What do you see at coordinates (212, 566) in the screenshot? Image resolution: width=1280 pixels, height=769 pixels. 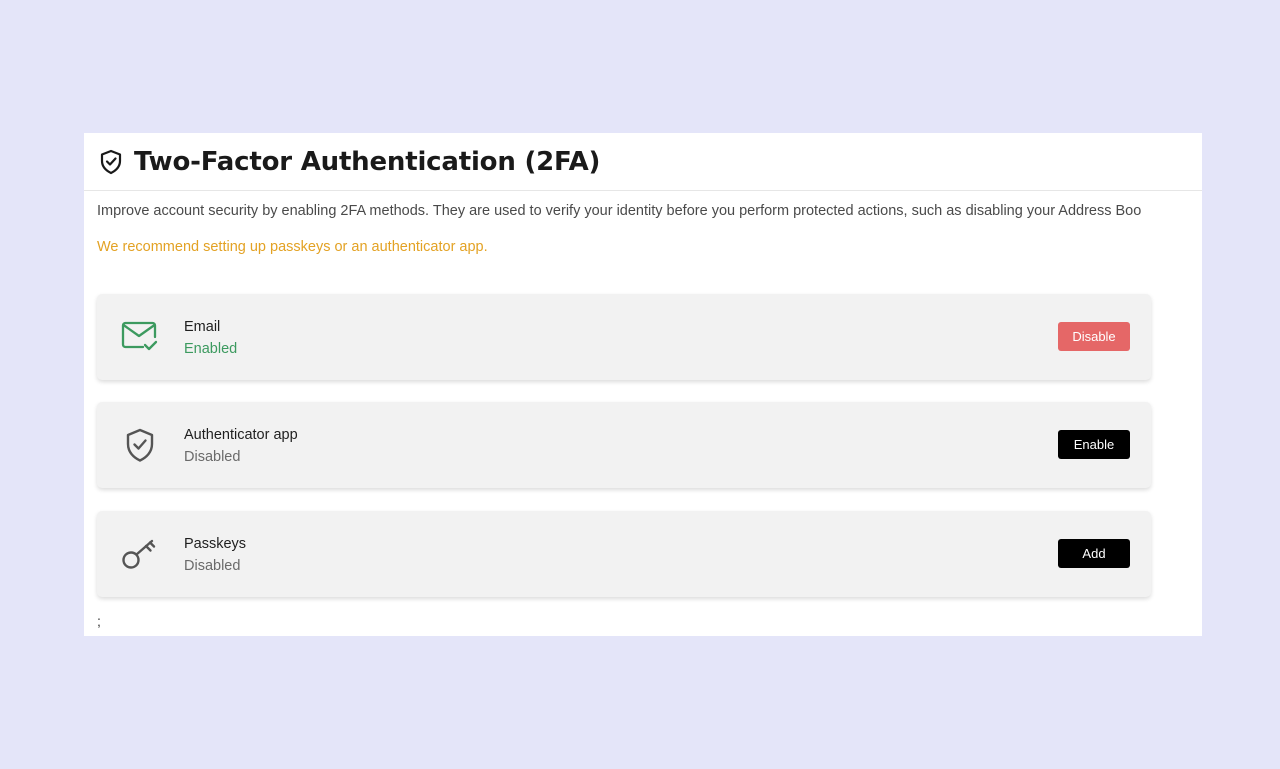 I see `method-status-passkeys: Disabled` at bounding box center [212, 566].